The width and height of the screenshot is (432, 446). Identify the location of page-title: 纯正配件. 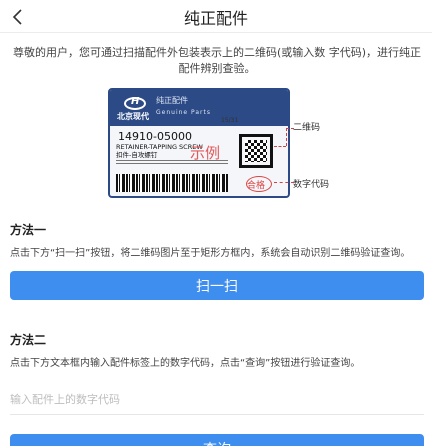
(215, 18).